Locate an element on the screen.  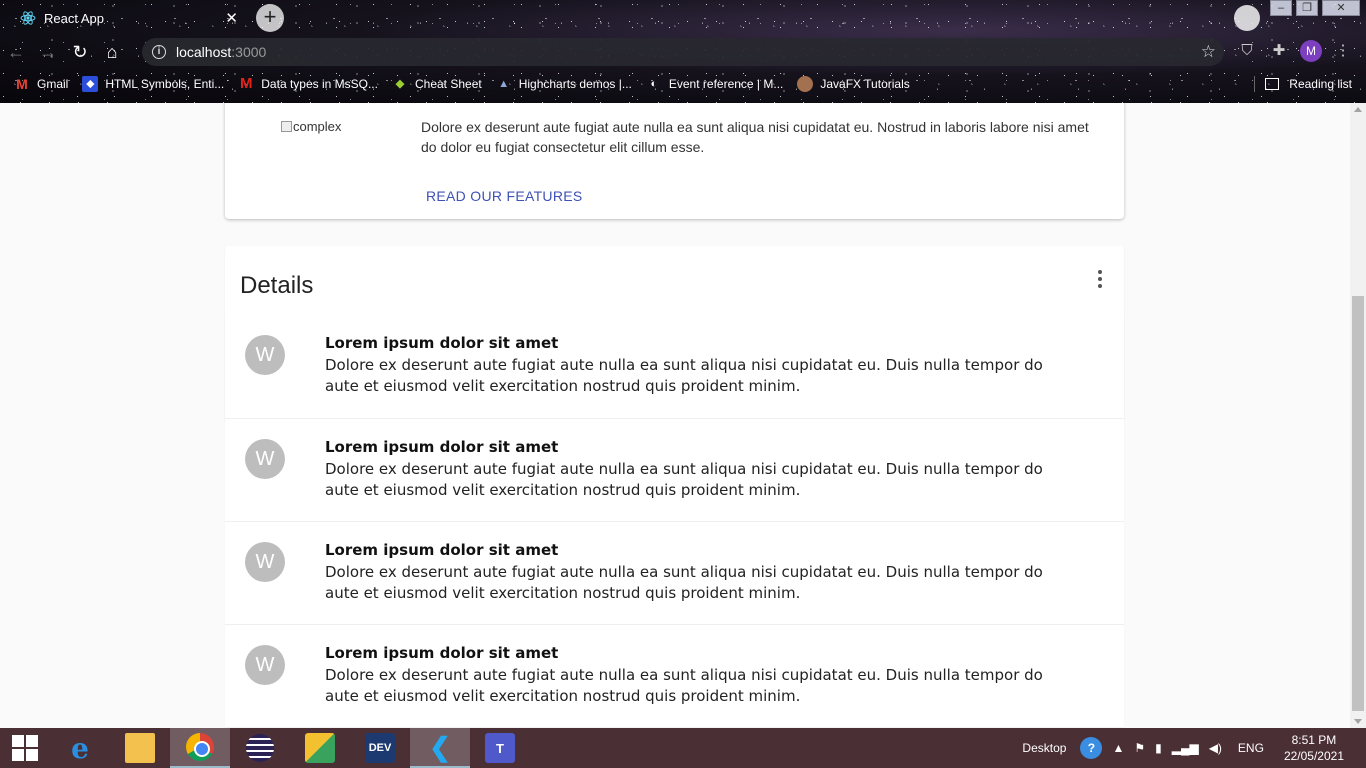
taskbar-app-devcpp: DEV is located at coordinates (380, 748).